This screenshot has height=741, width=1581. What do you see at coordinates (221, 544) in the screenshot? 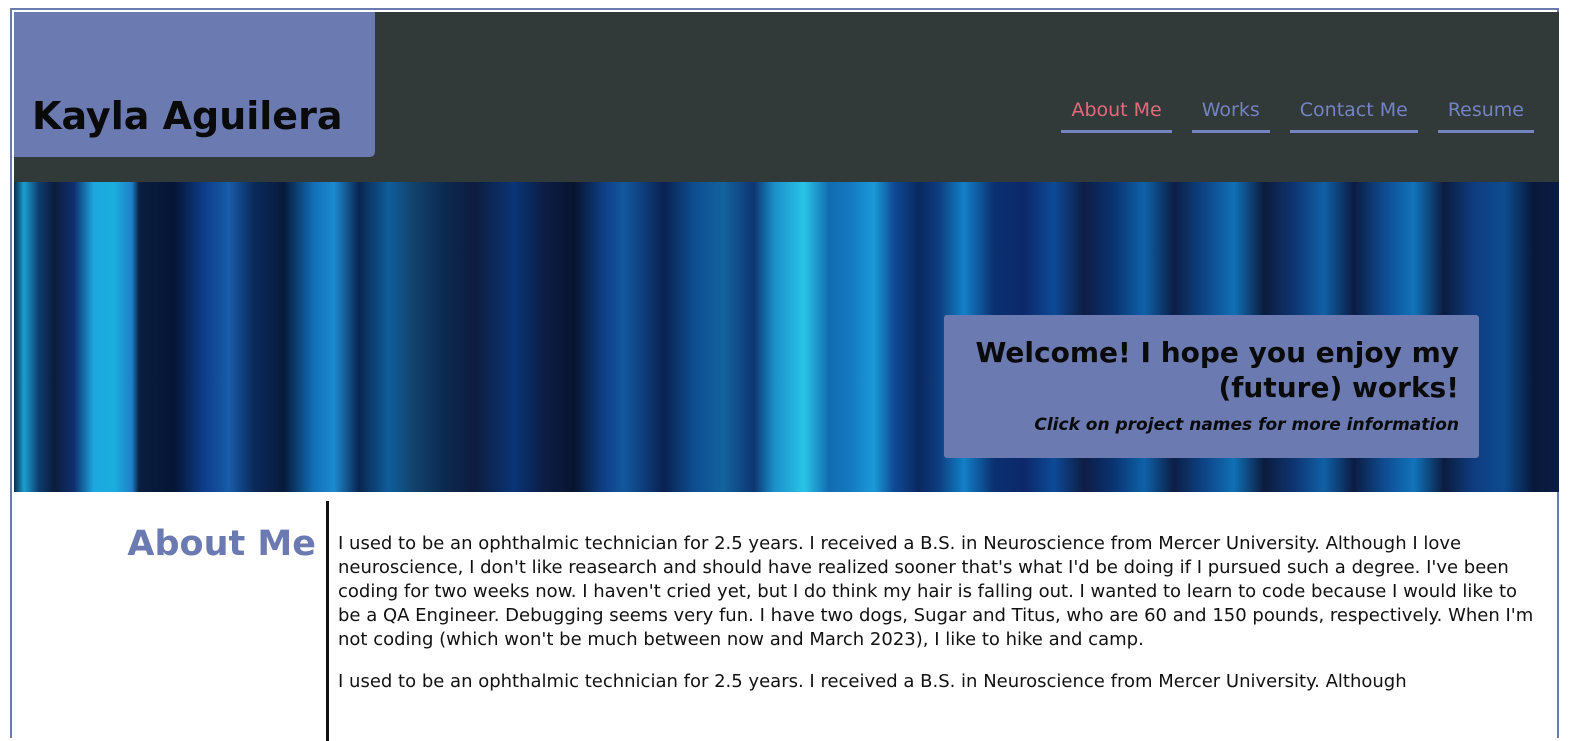
I see `about-me-heading: About Me` at bounding box center [221, 544].